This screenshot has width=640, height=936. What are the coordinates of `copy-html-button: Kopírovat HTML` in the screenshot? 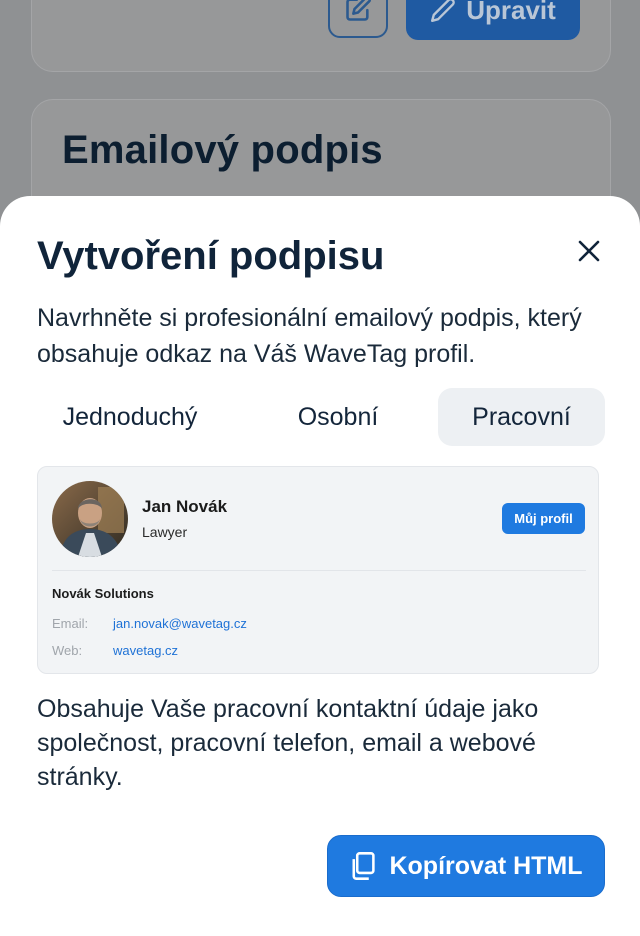 It's located at (466, 866).